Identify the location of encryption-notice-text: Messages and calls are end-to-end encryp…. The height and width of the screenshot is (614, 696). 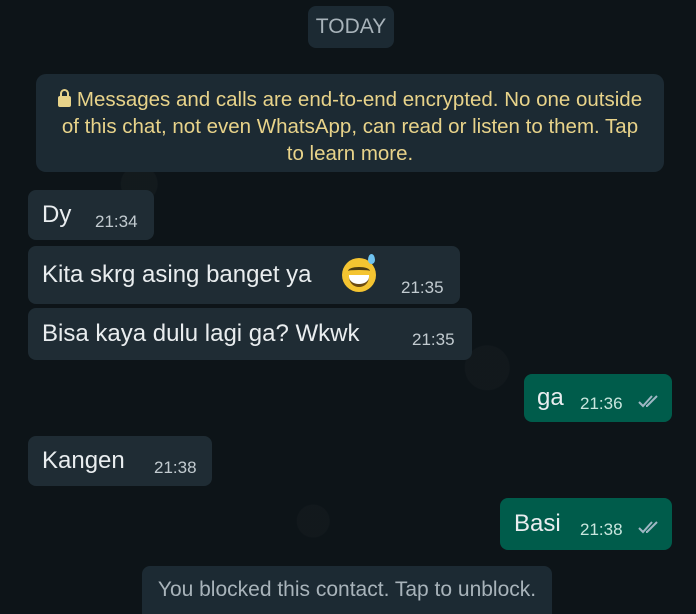
(352, 126).